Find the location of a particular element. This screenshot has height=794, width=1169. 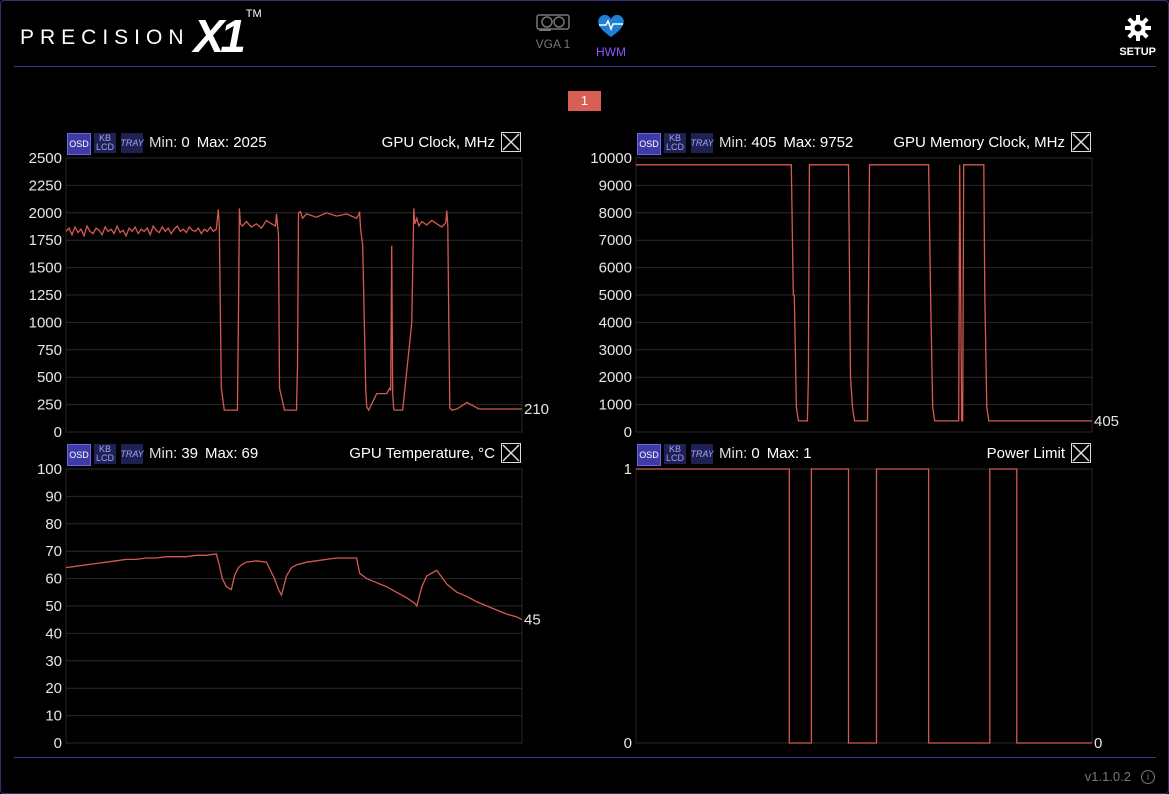

graphics-card-icon is located at coordinates (553, 22).